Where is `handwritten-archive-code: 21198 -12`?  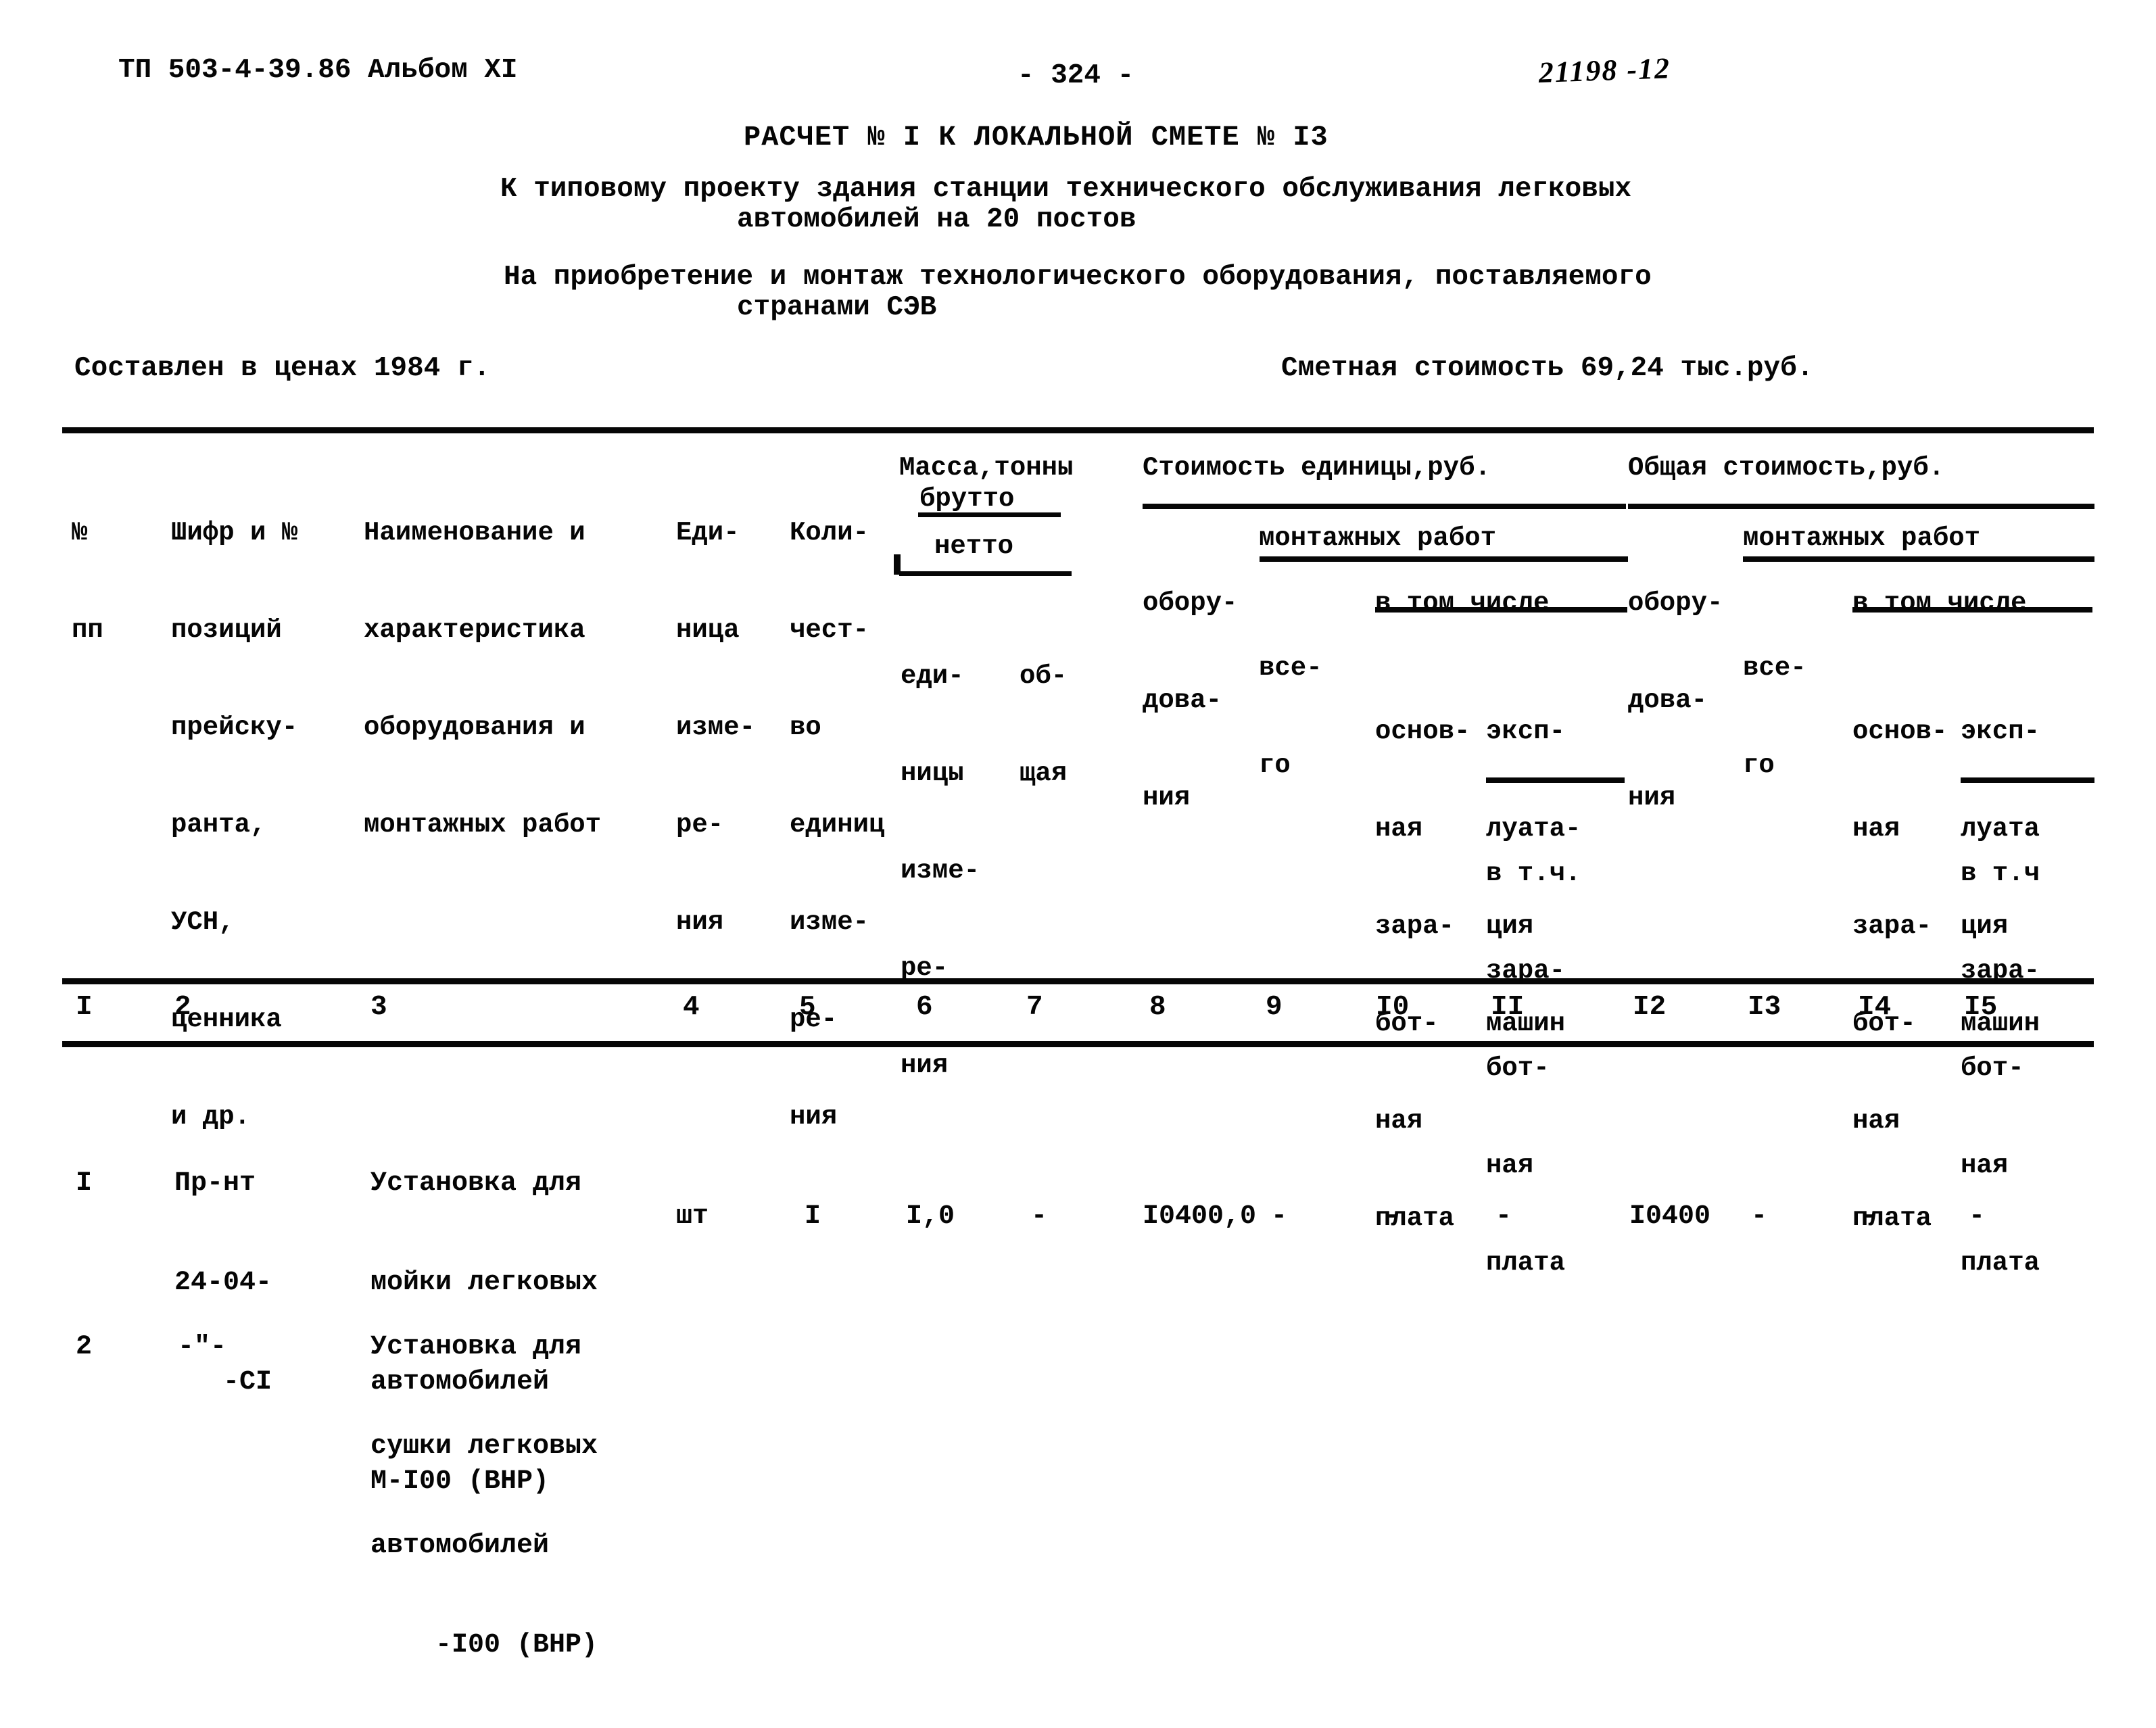 handwritten-archive-code: 21198 -12 is located at coordinates (1604, 70).